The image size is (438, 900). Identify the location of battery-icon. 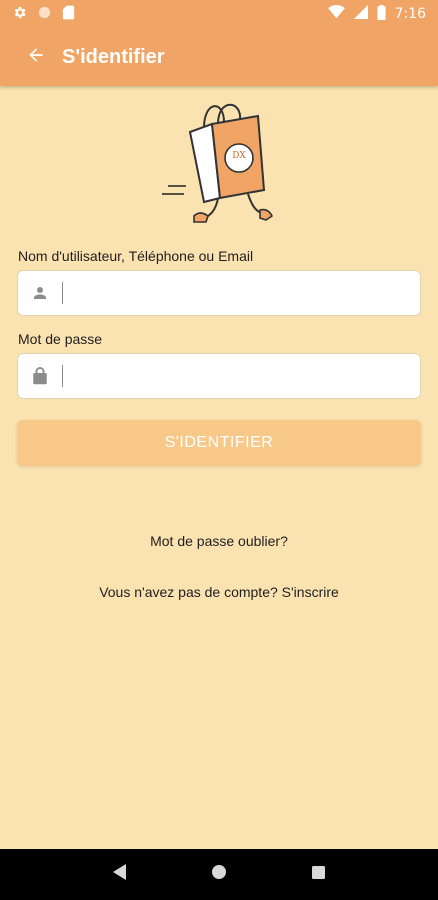
(381, 14).